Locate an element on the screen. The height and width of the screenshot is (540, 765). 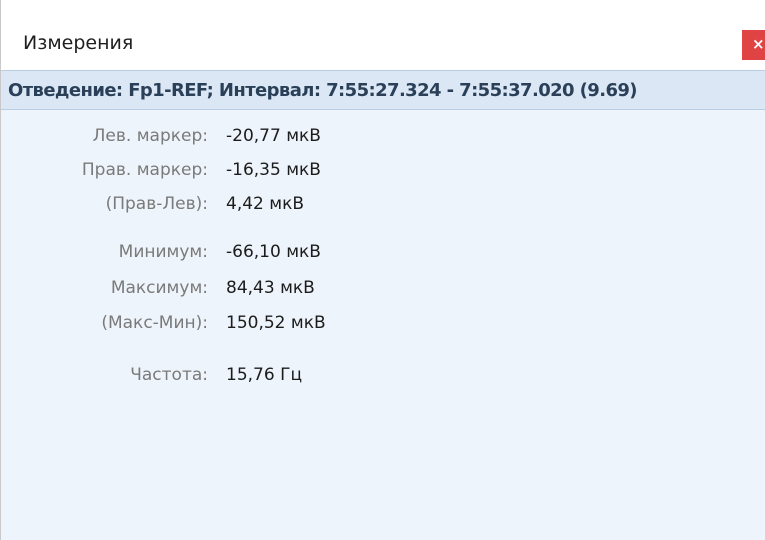
measurement-value: -66,10 мкВ is located at coordinates (273, 252).